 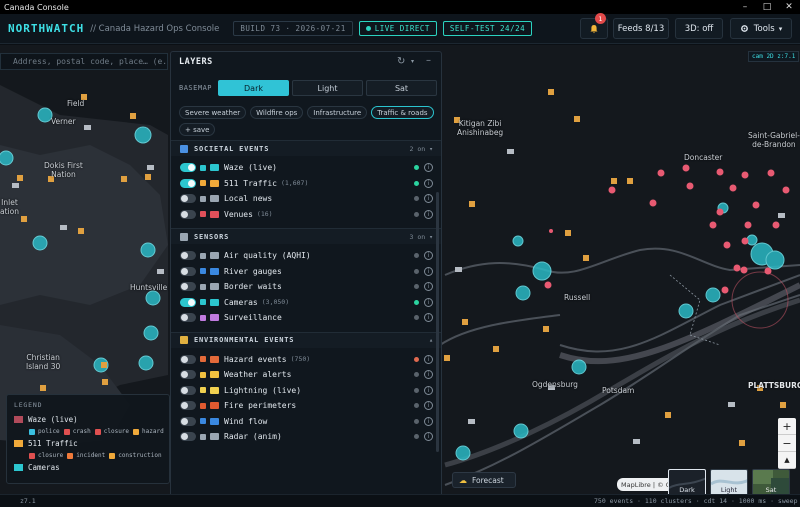 What do you see at coordinates (84, 61) in the screenshot?
I see `search-input: Address, postal code, place… (e.g. 1` at bounding box center [84, 61].